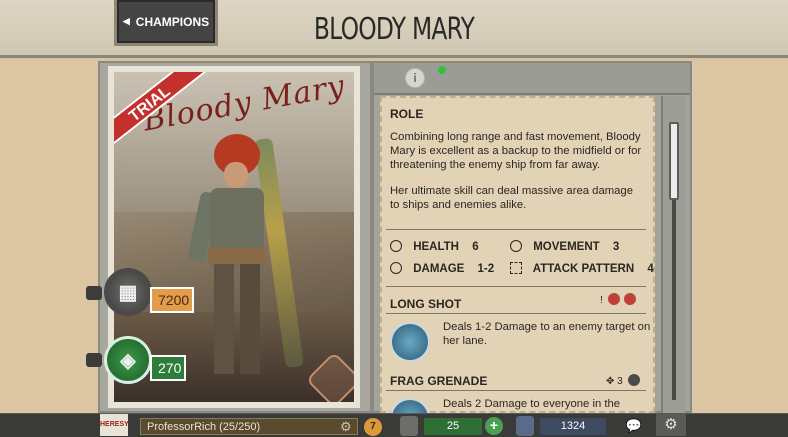  I want to click on ability-tag-text: 3, so click(620, 381).